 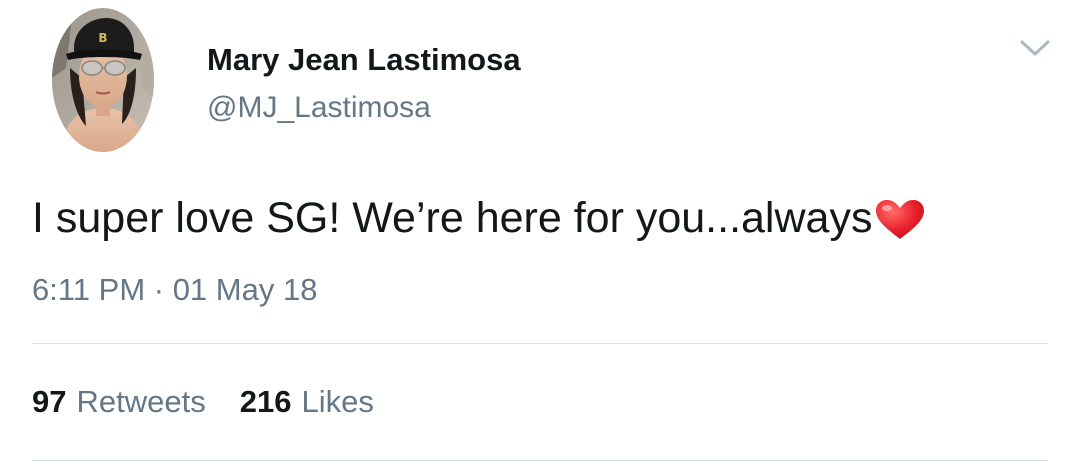 I want to click on retweets-stat: 97 Retweets, so click(x=119, y=402).